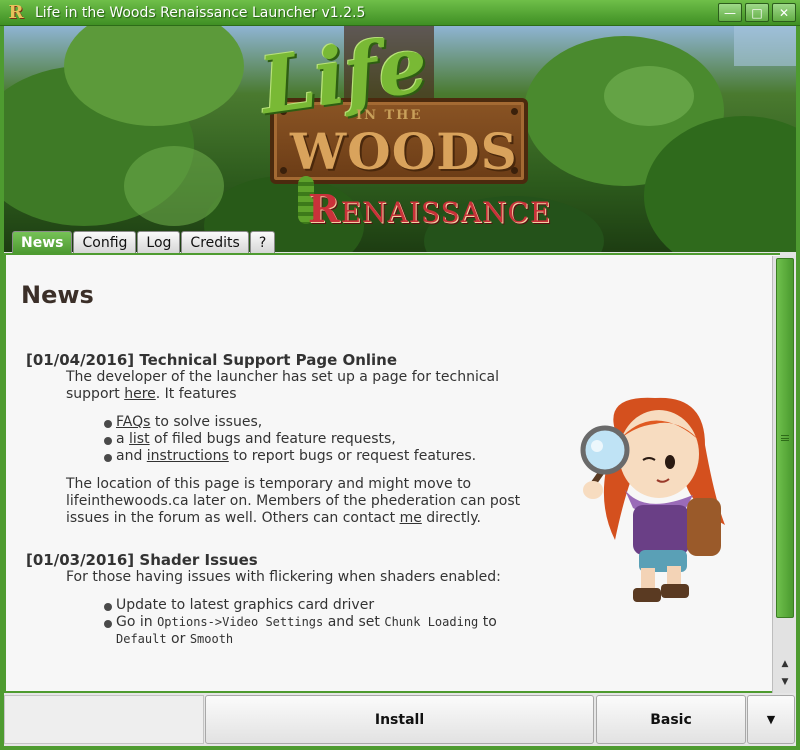  Describe the element at coordinates (57, 295) in the screenshot. I see `page-title: News` at that location.